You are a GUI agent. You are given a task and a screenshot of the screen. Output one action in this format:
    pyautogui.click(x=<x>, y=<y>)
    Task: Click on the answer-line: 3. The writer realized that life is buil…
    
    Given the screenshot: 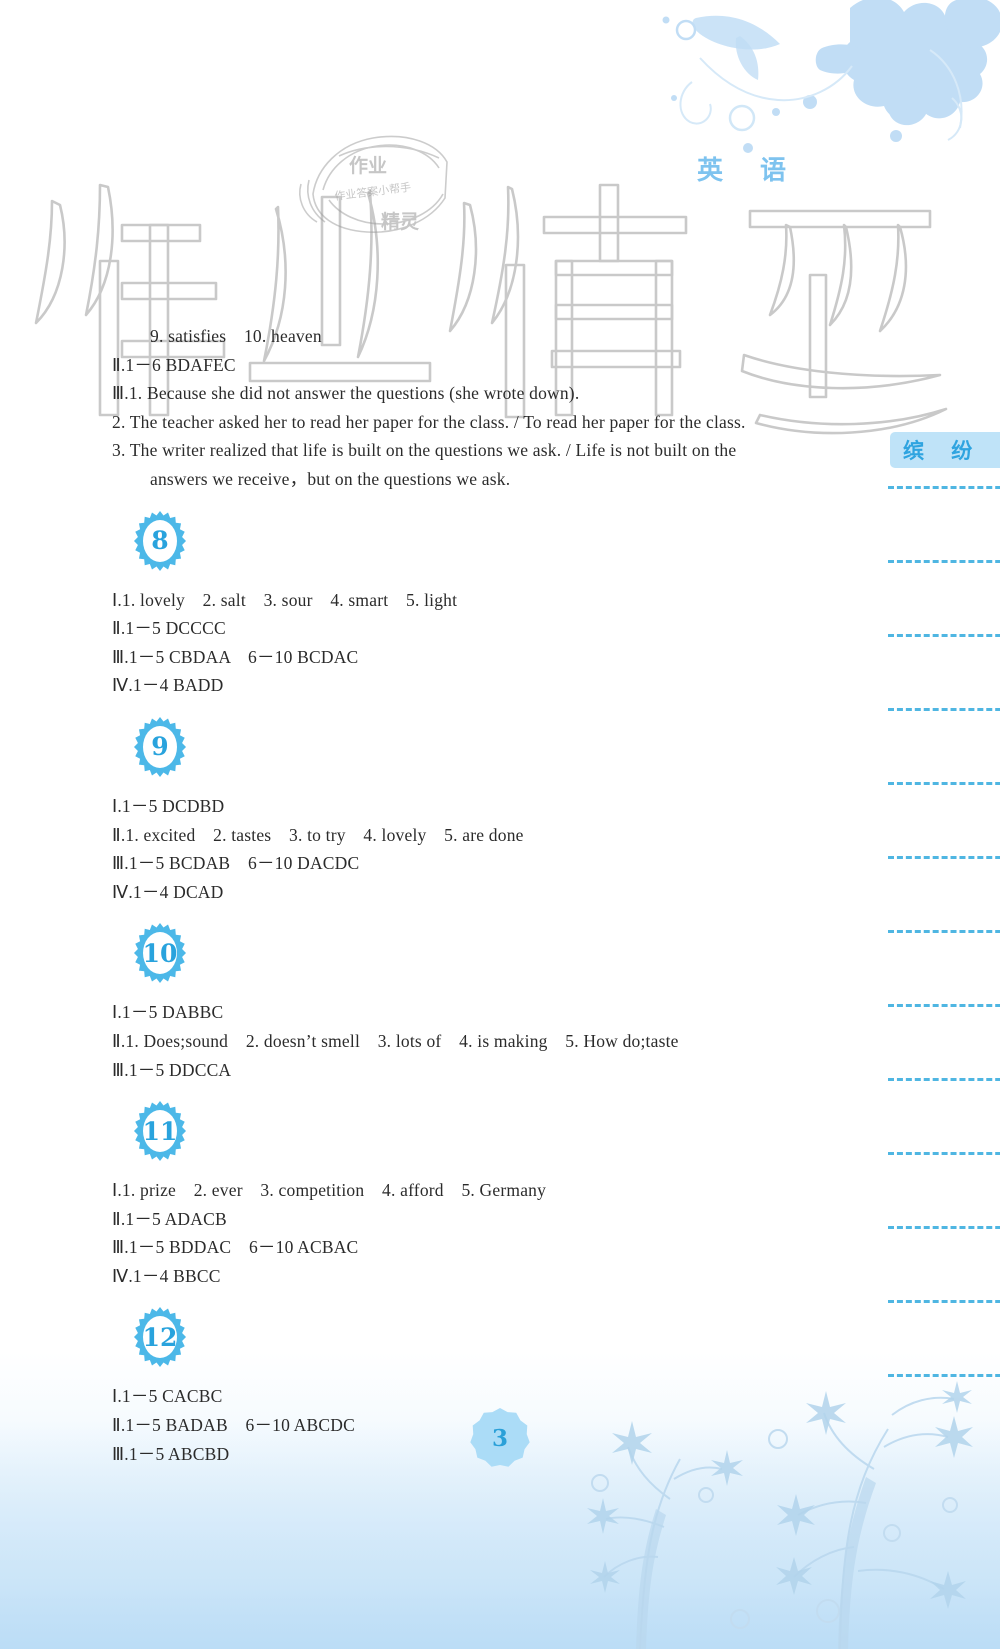 What is the action you would take?
    pyautogui.click(x=424, y=450)
    